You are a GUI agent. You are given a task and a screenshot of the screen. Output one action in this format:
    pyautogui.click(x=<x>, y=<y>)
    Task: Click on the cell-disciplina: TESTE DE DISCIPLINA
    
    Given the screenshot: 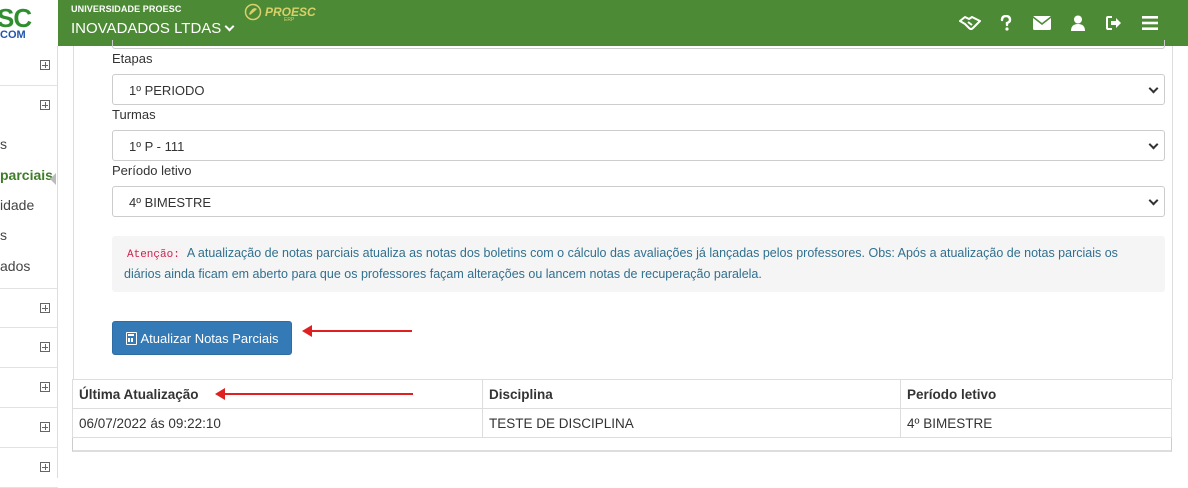 What is the action you would take?
    pyautogui.click(x=691, y=423)
    